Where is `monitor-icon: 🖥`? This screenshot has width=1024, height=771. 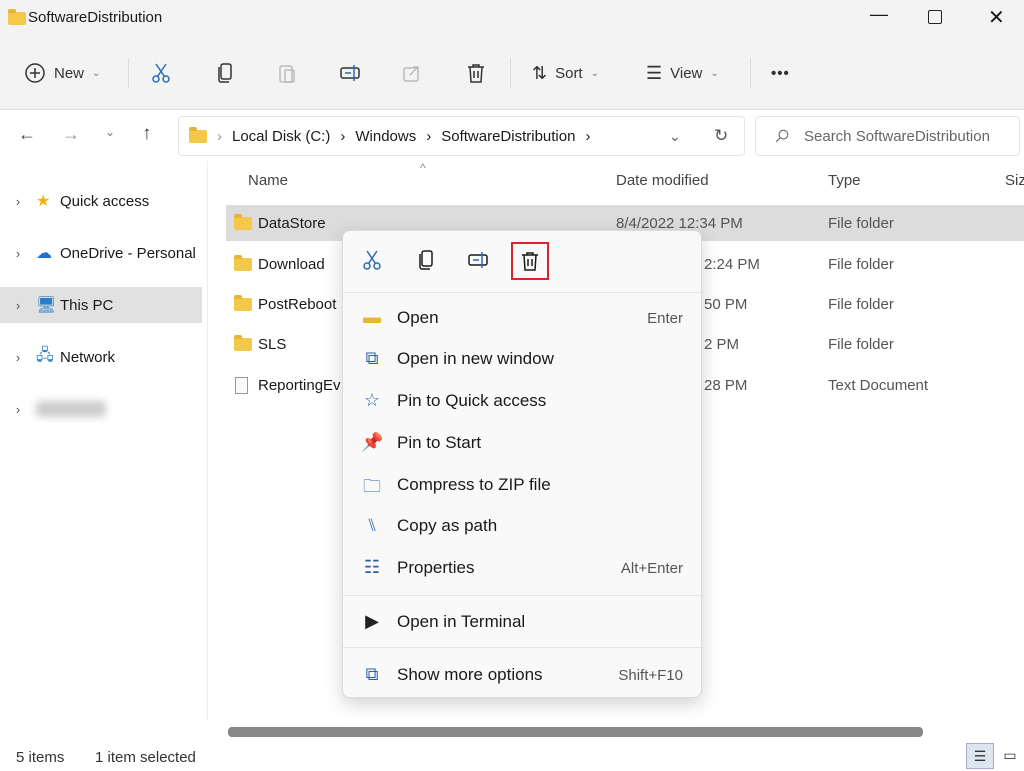
monitor-icon: 🖥 is located at coordinates (46, 305).